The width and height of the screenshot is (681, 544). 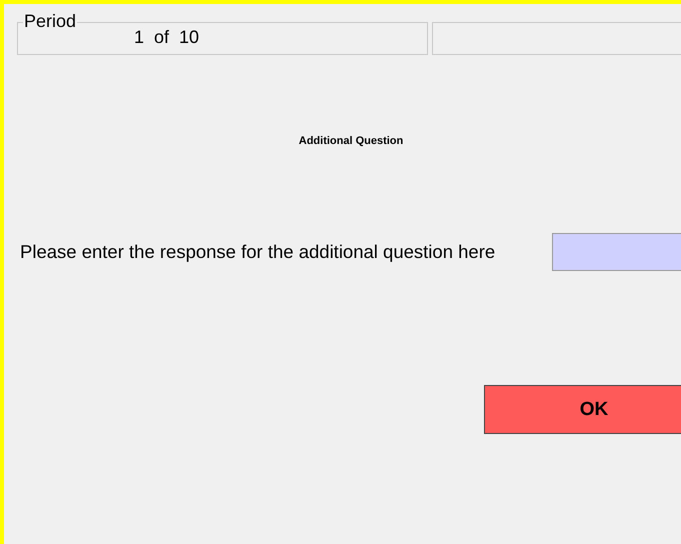 I want to click on question-title: Additional Question, so click(x=351, y=141).